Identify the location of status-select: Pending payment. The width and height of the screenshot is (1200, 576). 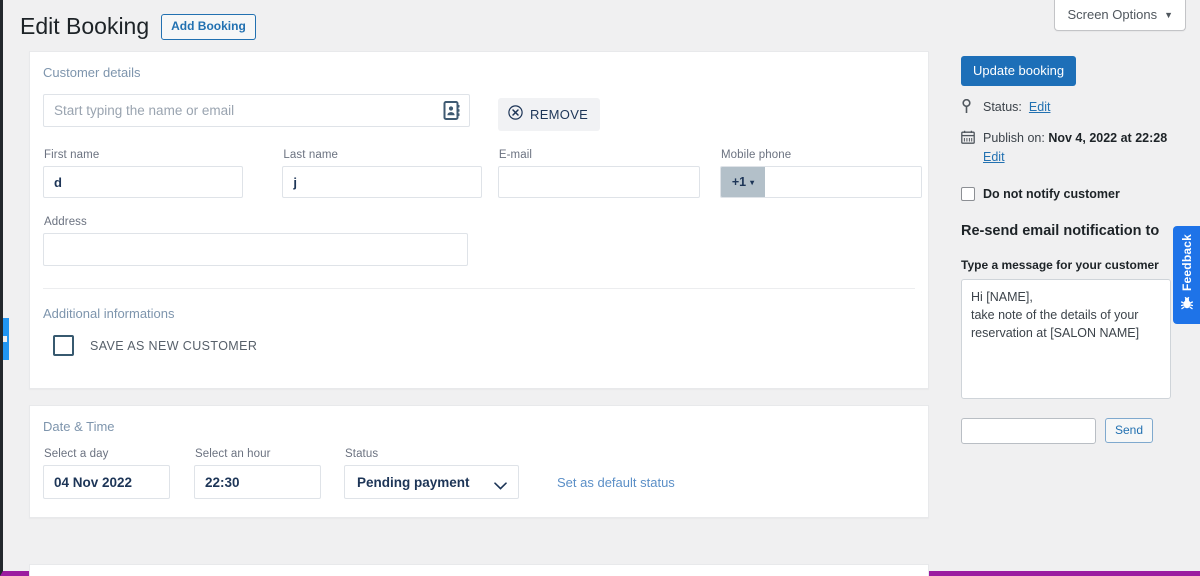
(431, 482).